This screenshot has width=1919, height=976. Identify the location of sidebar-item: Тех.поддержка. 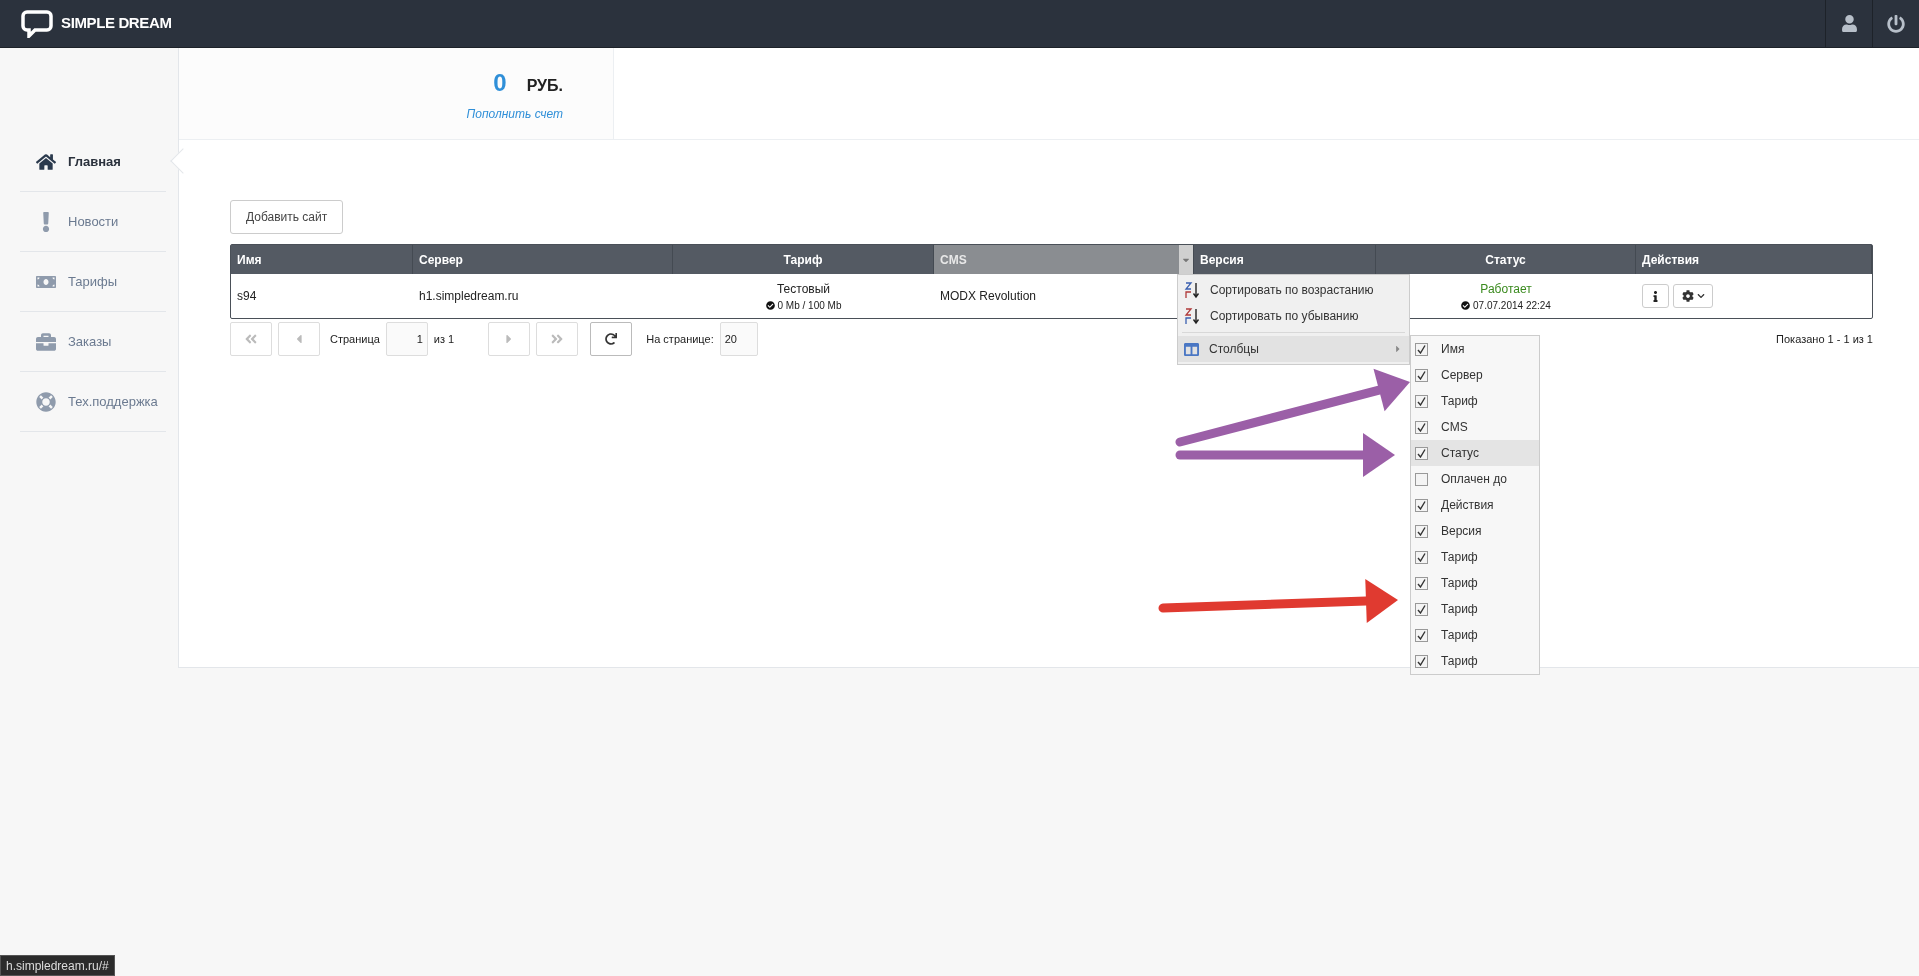
(93, 402).